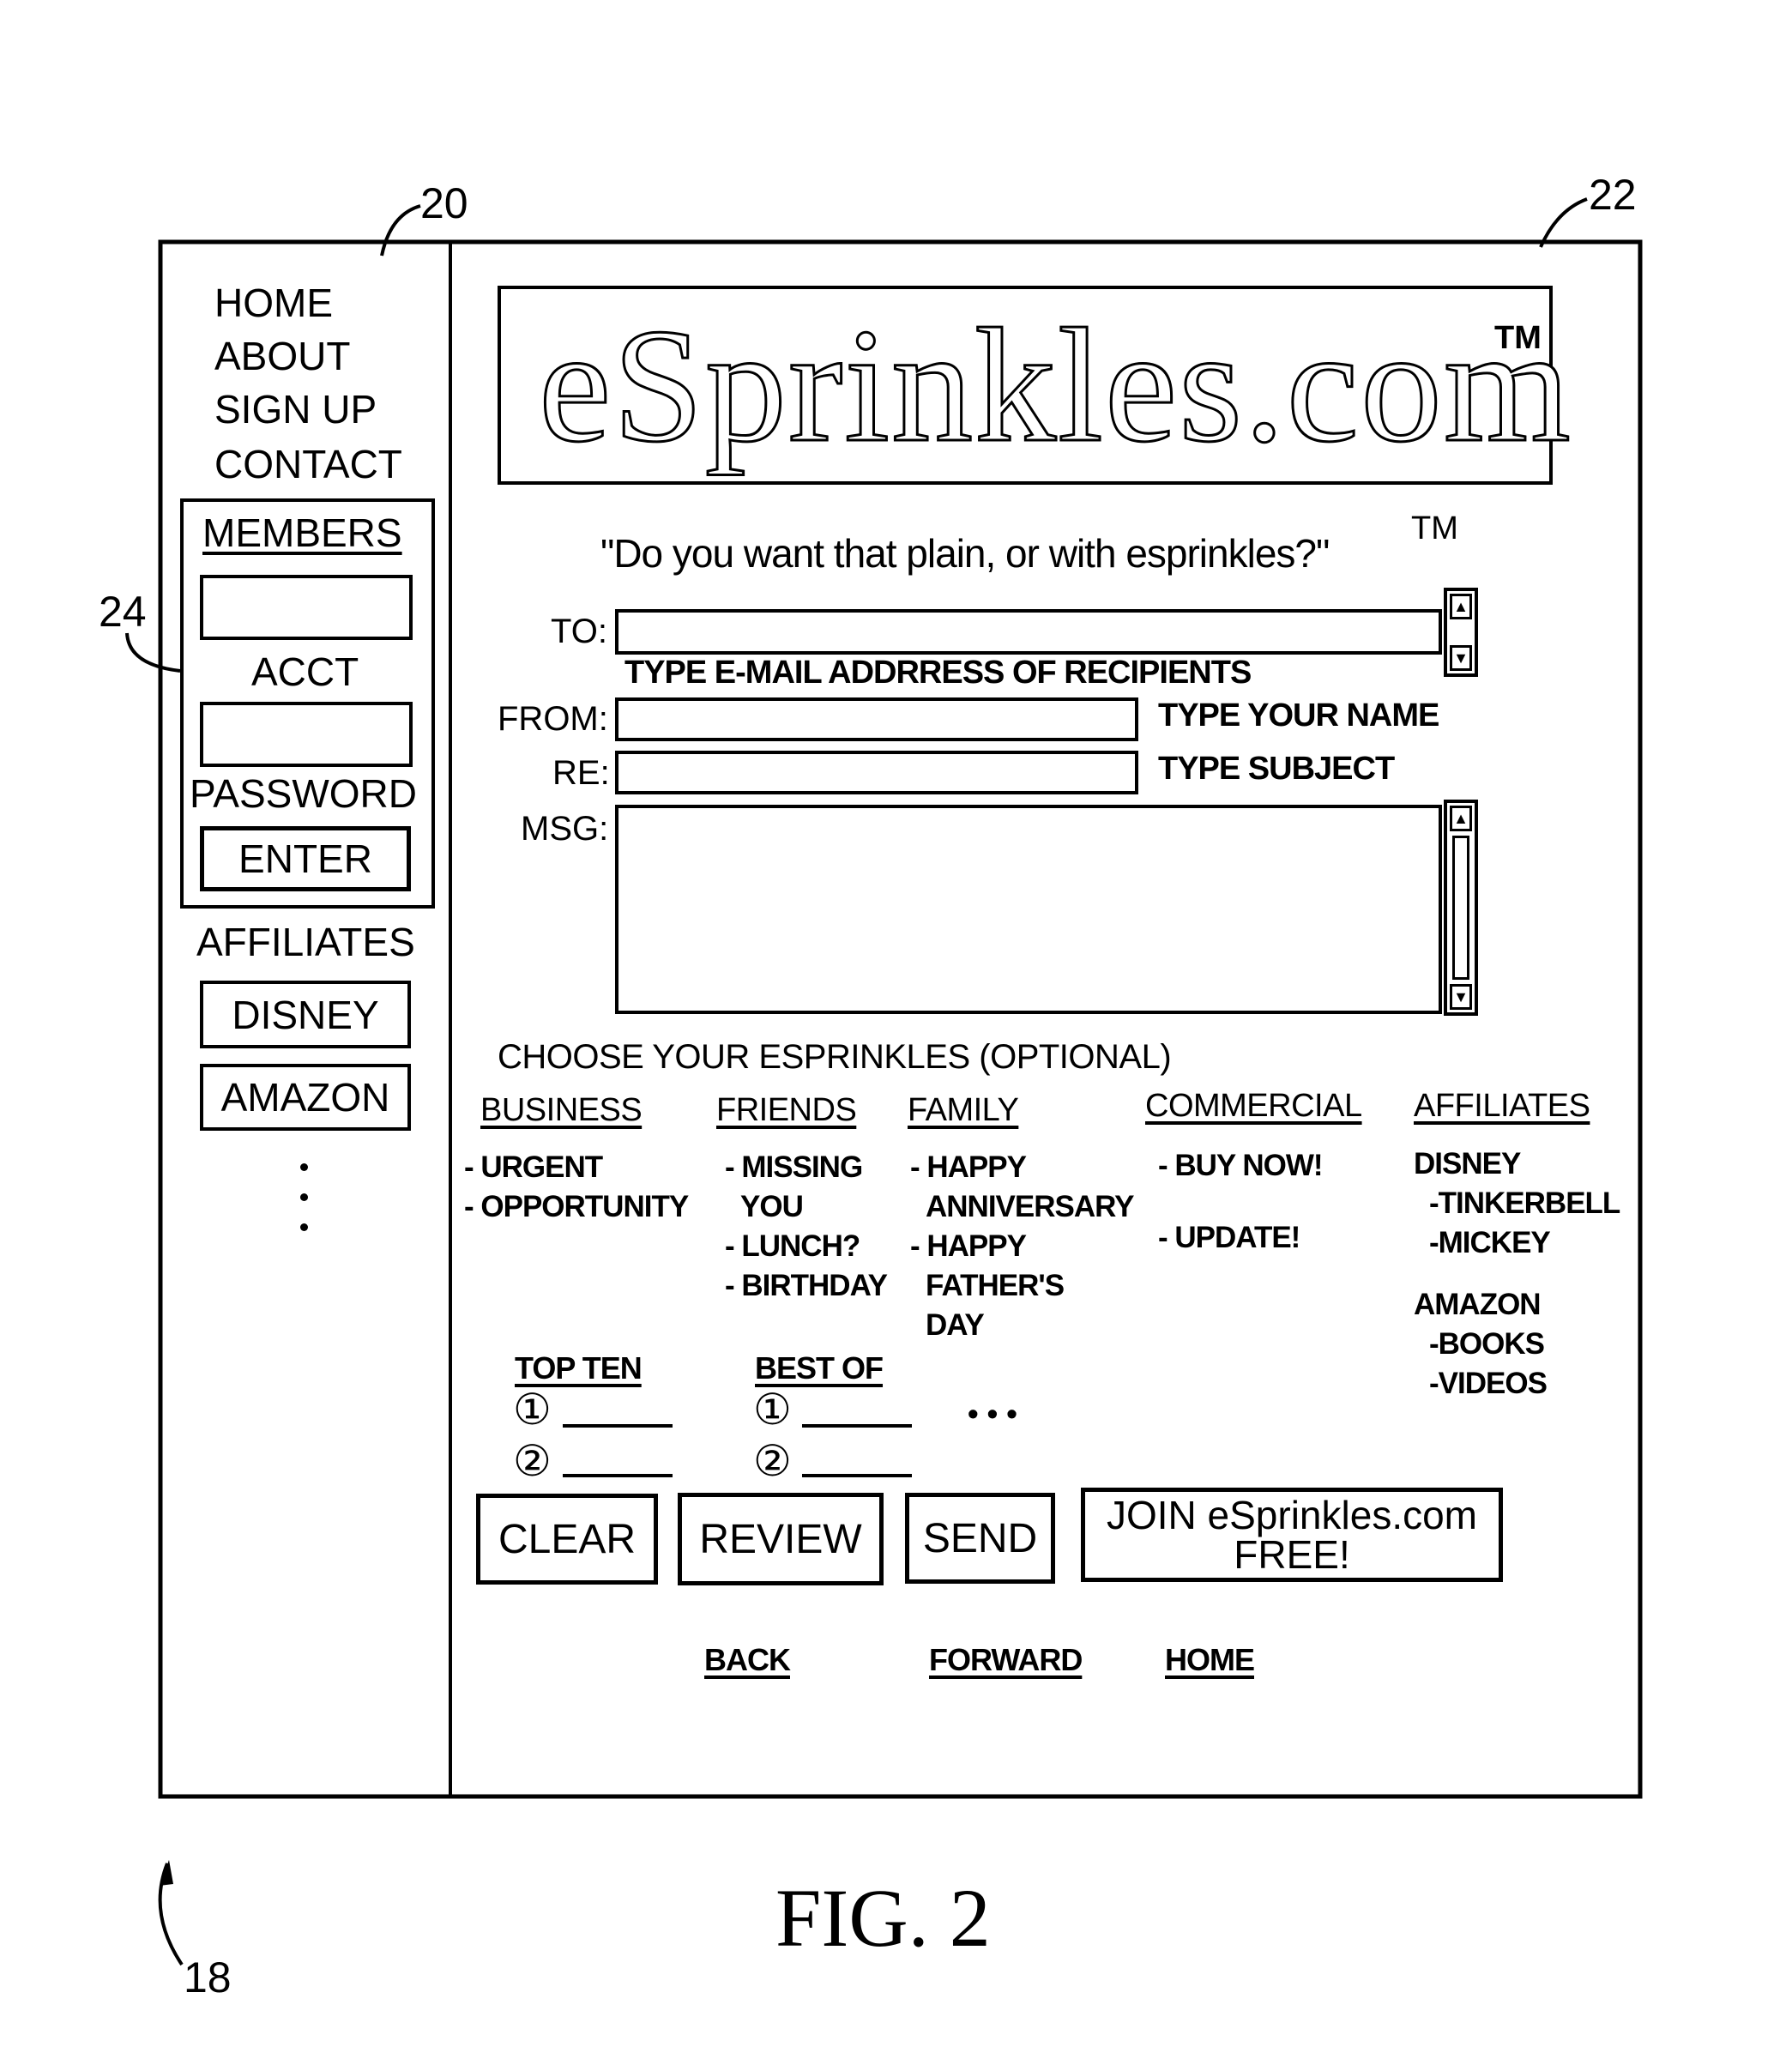 The image size is (1792, 2071). I want to click on from-input, so click(876, 719).